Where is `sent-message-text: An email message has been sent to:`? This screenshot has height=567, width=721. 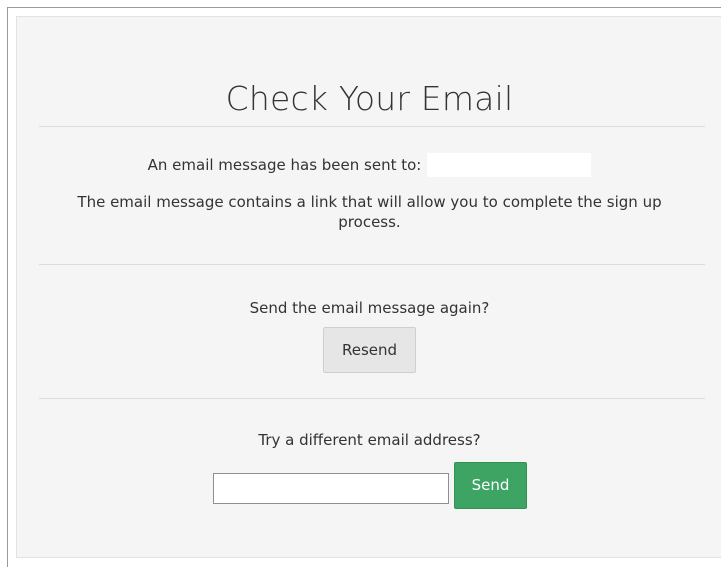 sent-message-text: An email message has been sent to: is located at coordinates (284, 165).